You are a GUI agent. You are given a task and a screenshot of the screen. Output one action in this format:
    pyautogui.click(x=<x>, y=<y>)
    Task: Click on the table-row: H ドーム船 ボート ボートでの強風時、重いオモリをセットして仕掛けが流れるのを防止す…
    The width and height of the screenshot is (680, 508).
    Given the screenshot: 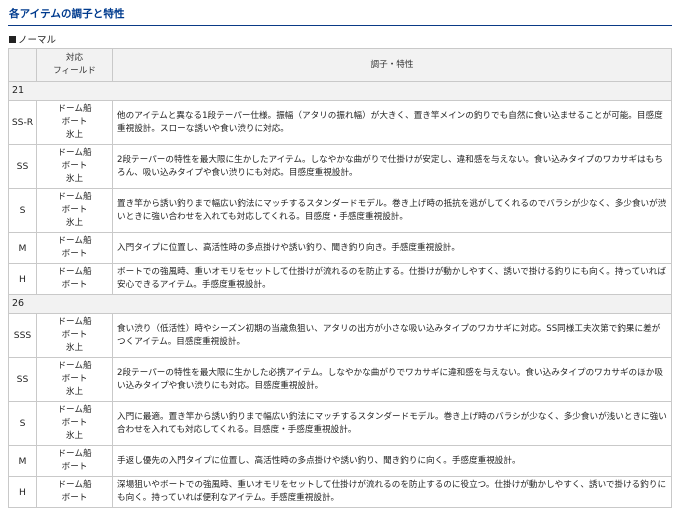 What is the action you would take?
    pyautogui.click(x=340, y=279)
    